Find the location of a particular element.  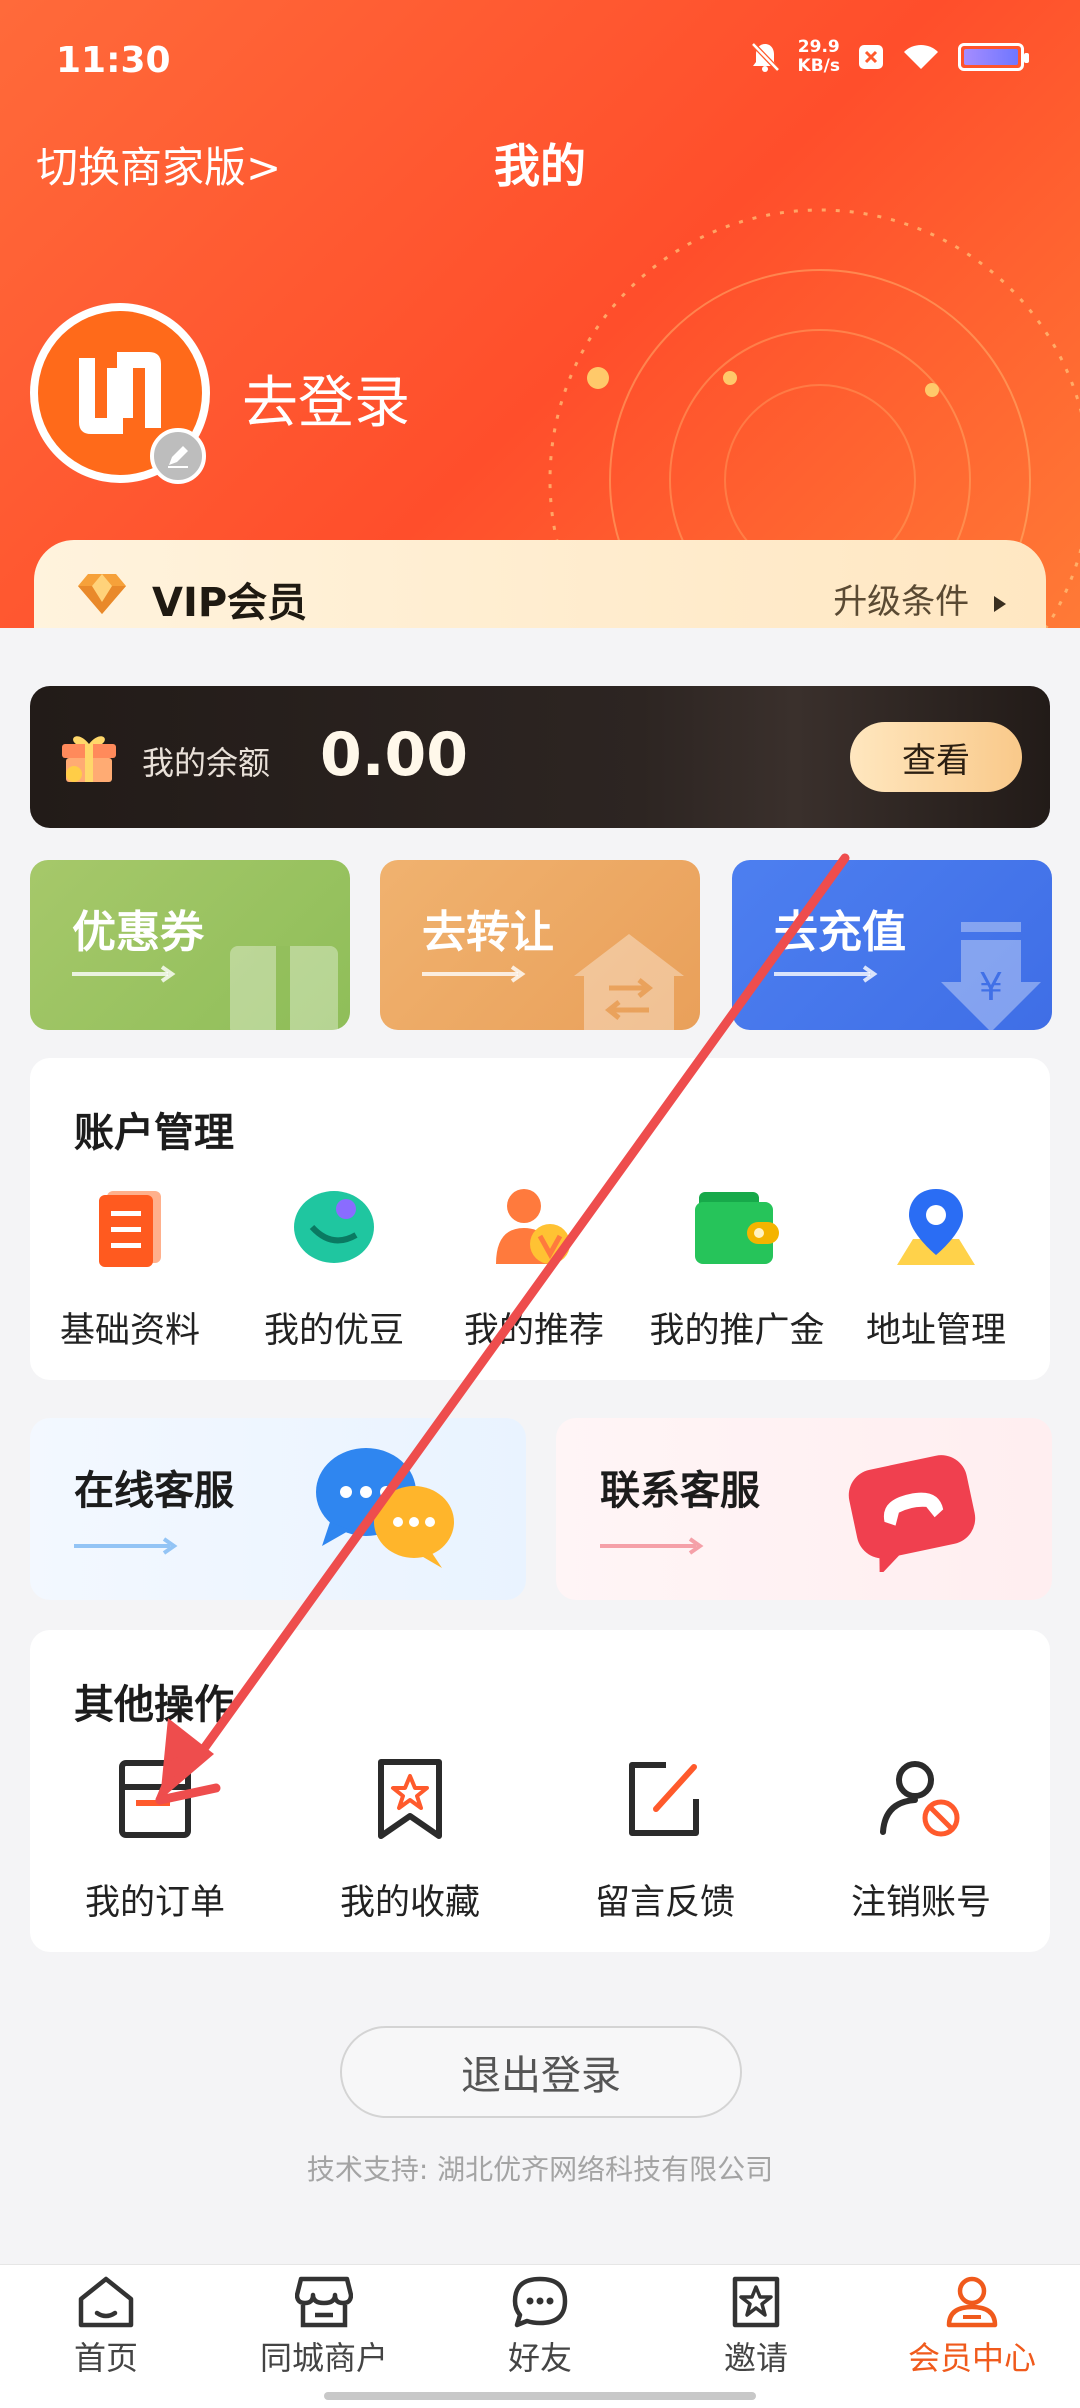

network-speed: 29.9 KB/s is located at coordinates (819, 57).